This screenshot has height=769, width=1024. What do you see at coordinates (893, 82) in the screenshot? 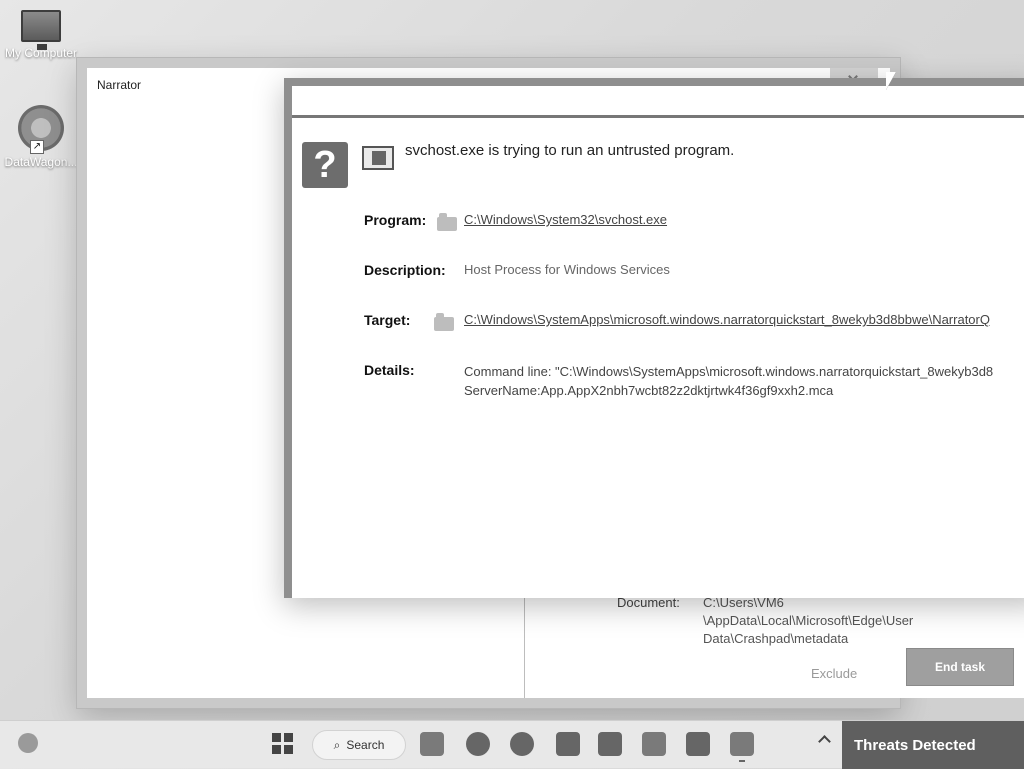
I see `mouse-cursor-icon` at bounding box center [893, 82].